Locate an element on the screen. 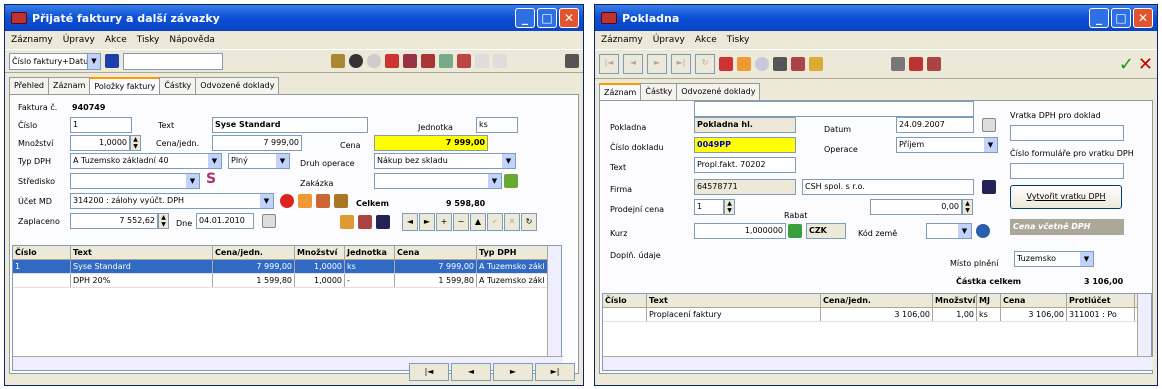  col-typdph: Typ DPH is located at coordinates (513, 252).